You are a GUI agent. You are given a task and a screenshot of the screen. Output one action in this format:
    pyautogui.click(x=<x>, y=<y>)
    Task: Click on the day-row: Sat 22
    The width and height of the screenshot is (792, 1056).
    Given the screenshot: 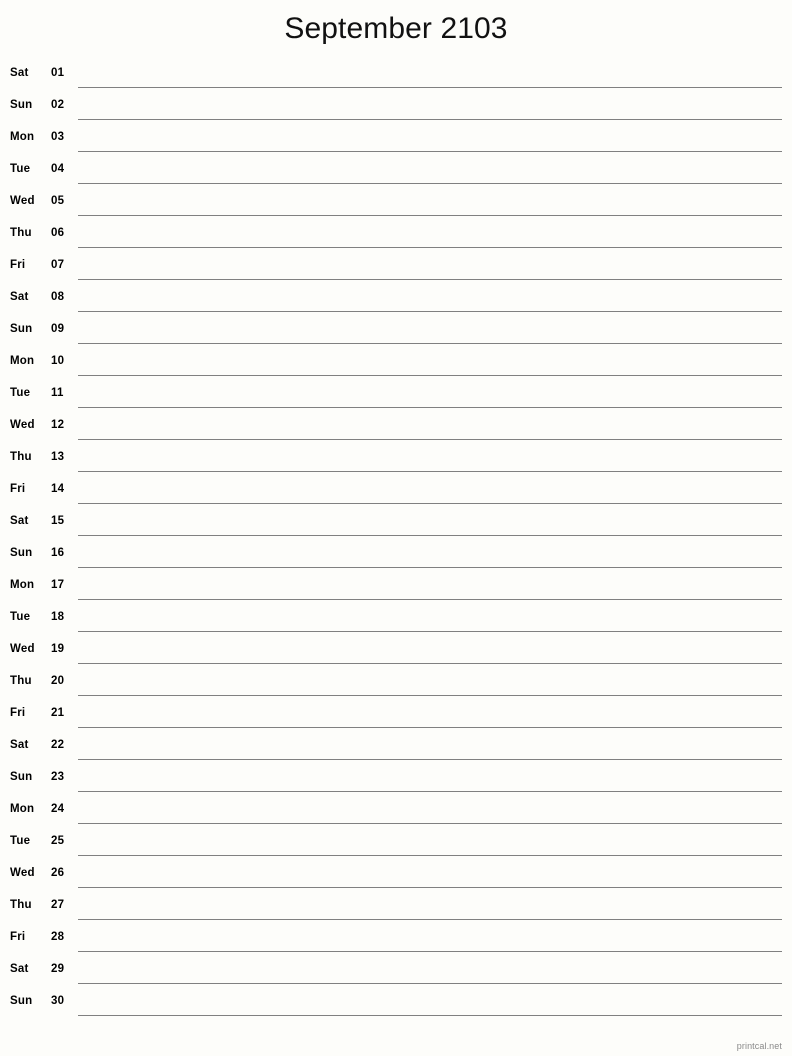 What is the action you would take?
    pyautogui.click(x=396, y=748)
    